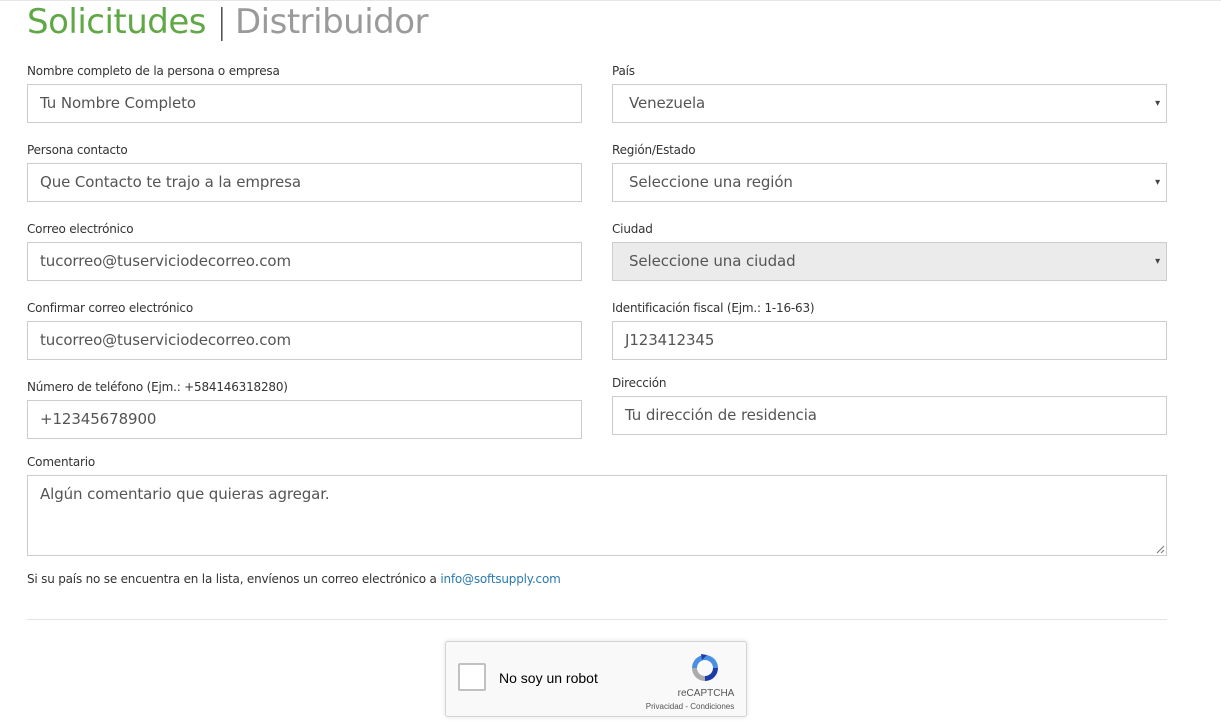 The image size is (1221, 722). Describe the element at coordinates (597, 619) in the screenshot. I see `divider` at that location.